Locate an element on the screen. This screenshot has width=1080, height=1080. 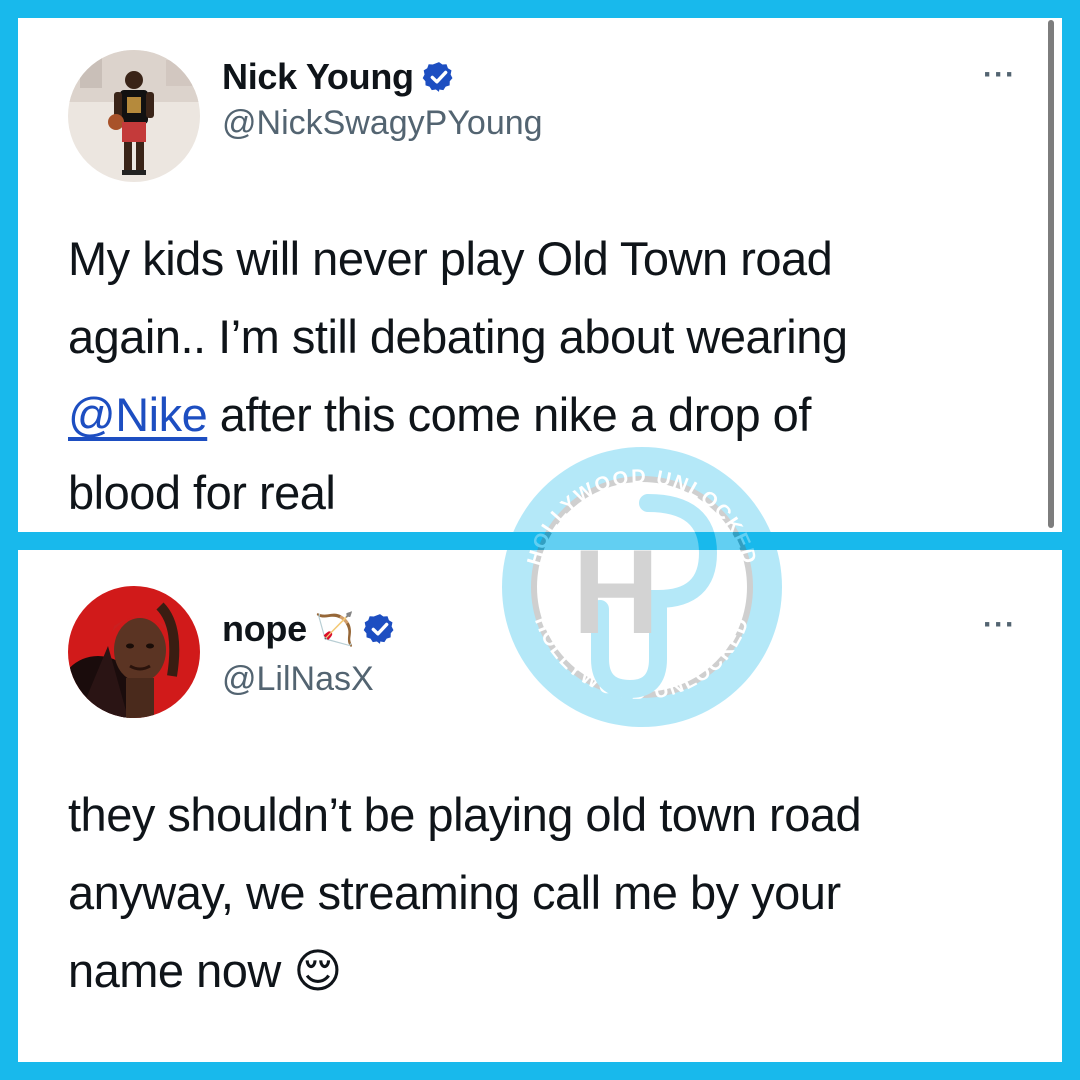
tweet-line: My kids will never play Old Town road is located at coordinates (548, 259).